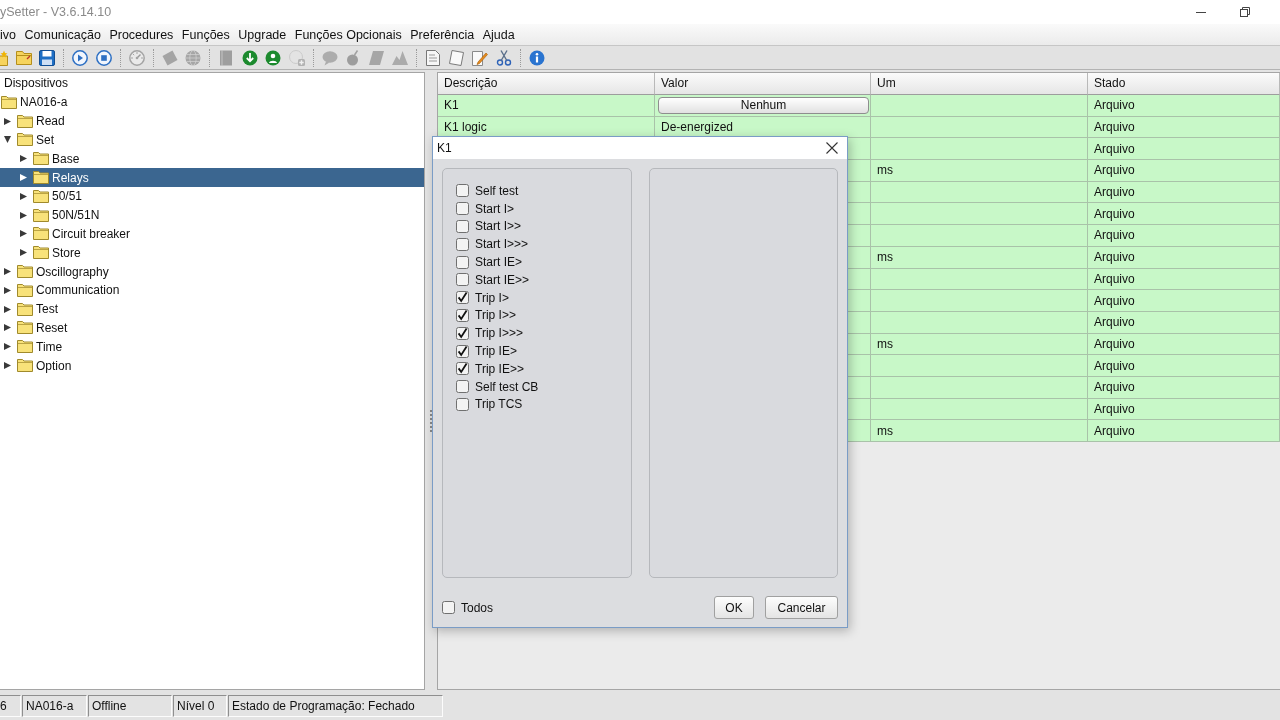 The width and height of the screenshot is (1280, 720). I want to click on checkbox-label: Trip IE>>, so click(499, 368).